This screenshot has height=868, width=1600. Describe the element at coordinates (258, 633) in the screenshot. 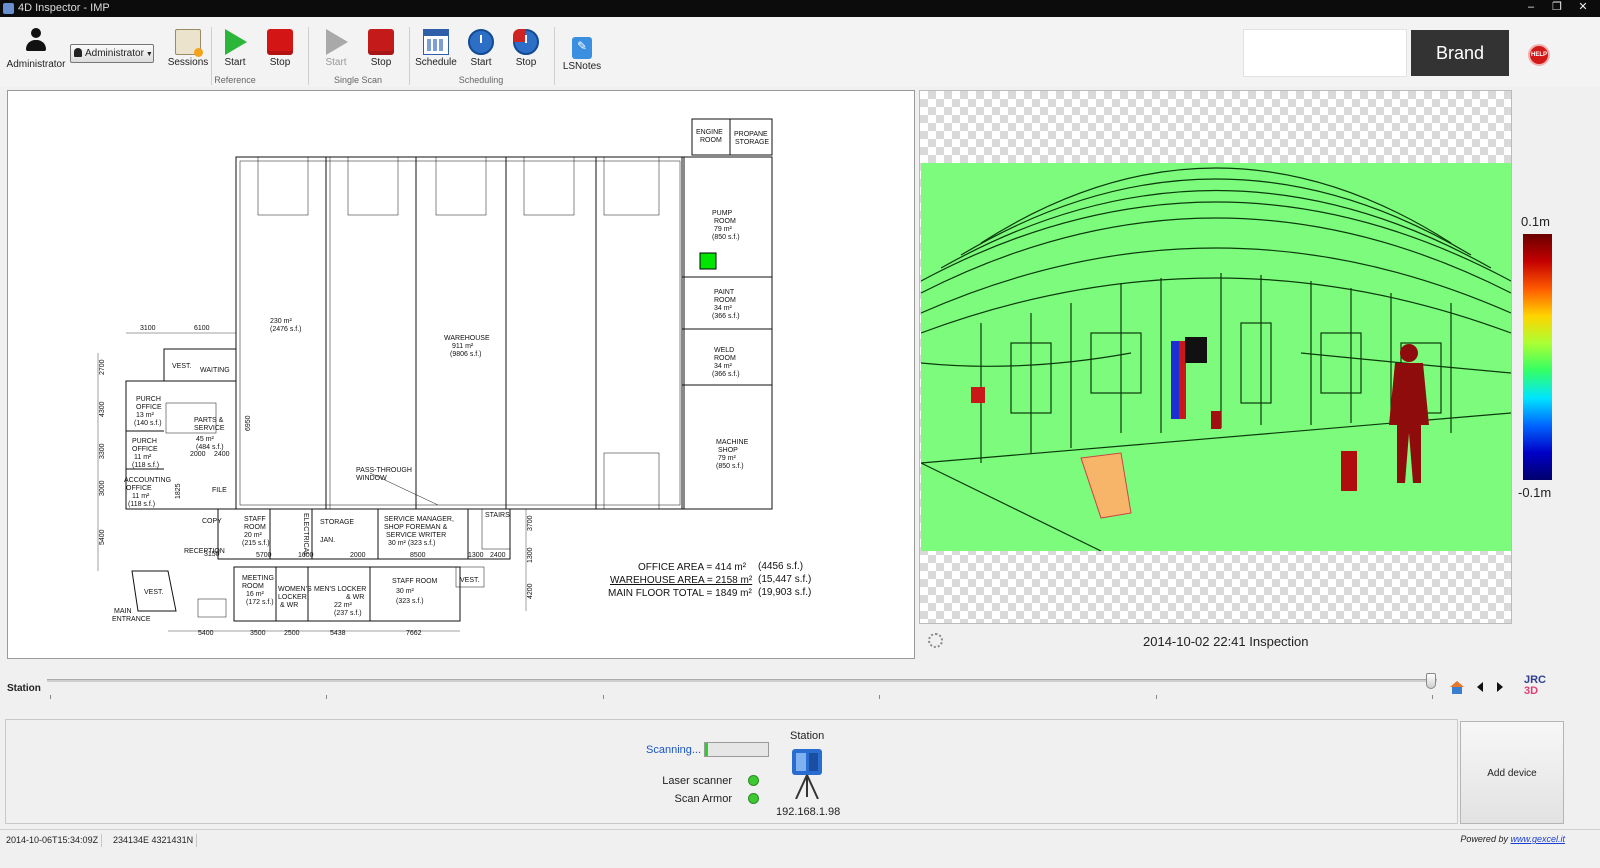

I see `dimension-label: 3500` at that location.